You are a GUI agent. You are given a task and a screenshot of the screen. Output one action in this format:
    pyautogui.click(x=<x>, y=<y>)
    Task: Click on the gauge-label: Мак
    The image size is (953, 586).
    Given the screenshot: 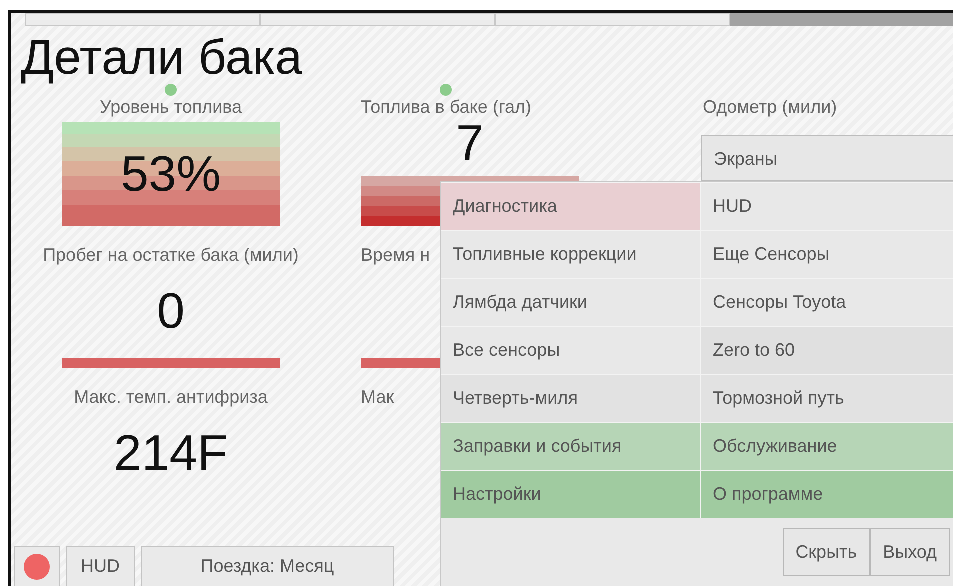 What is the action you would take?
    pyautogui.click(x=377, y=397)
    